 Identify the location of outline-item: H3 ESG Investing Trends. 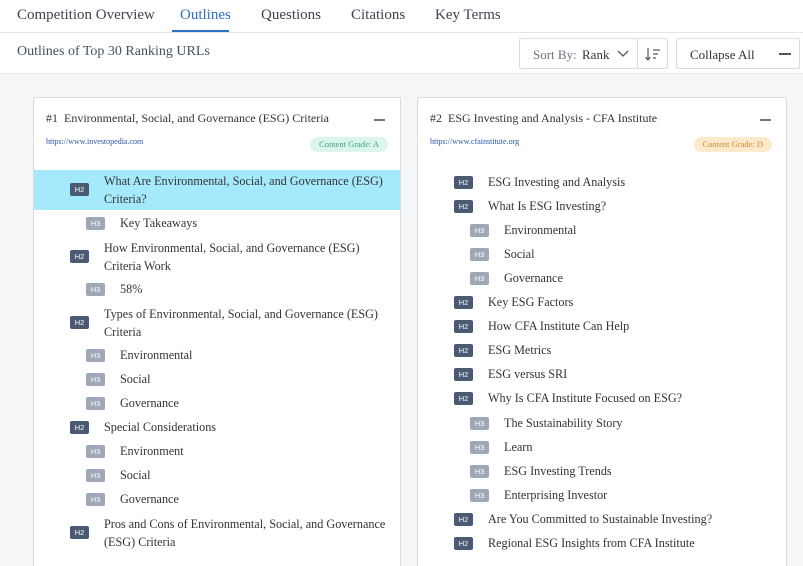
(602, 472).